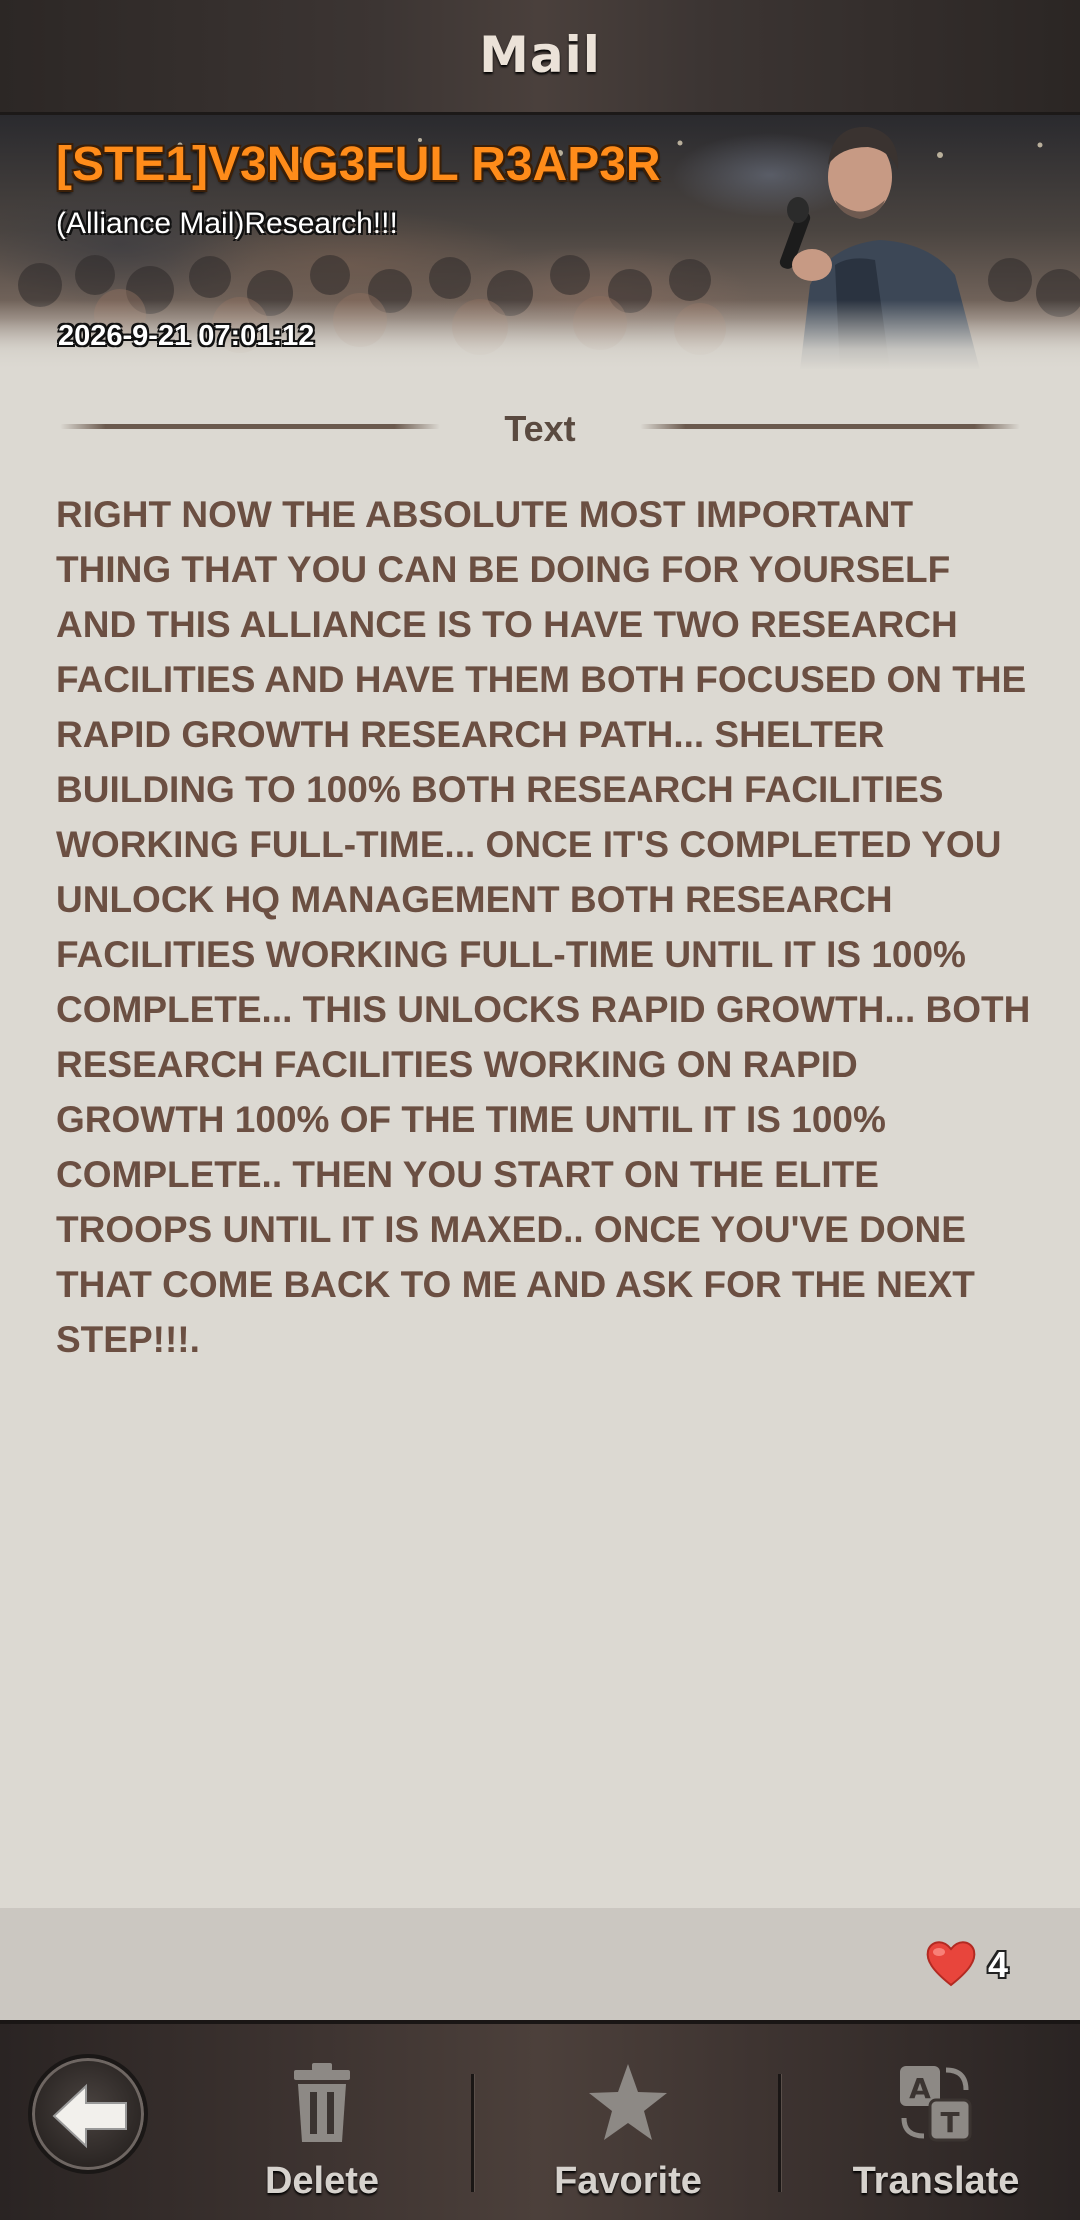  I want to click on delete-button: Delete, so click(322, 2137).